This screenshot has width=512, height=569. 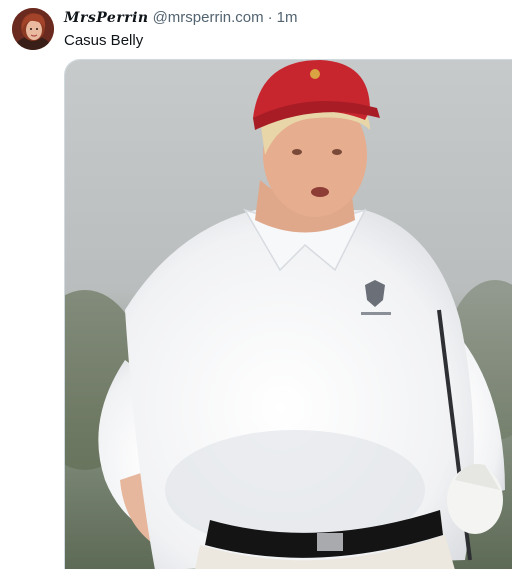 I want to click on avatar, so click(x=33, y=29).